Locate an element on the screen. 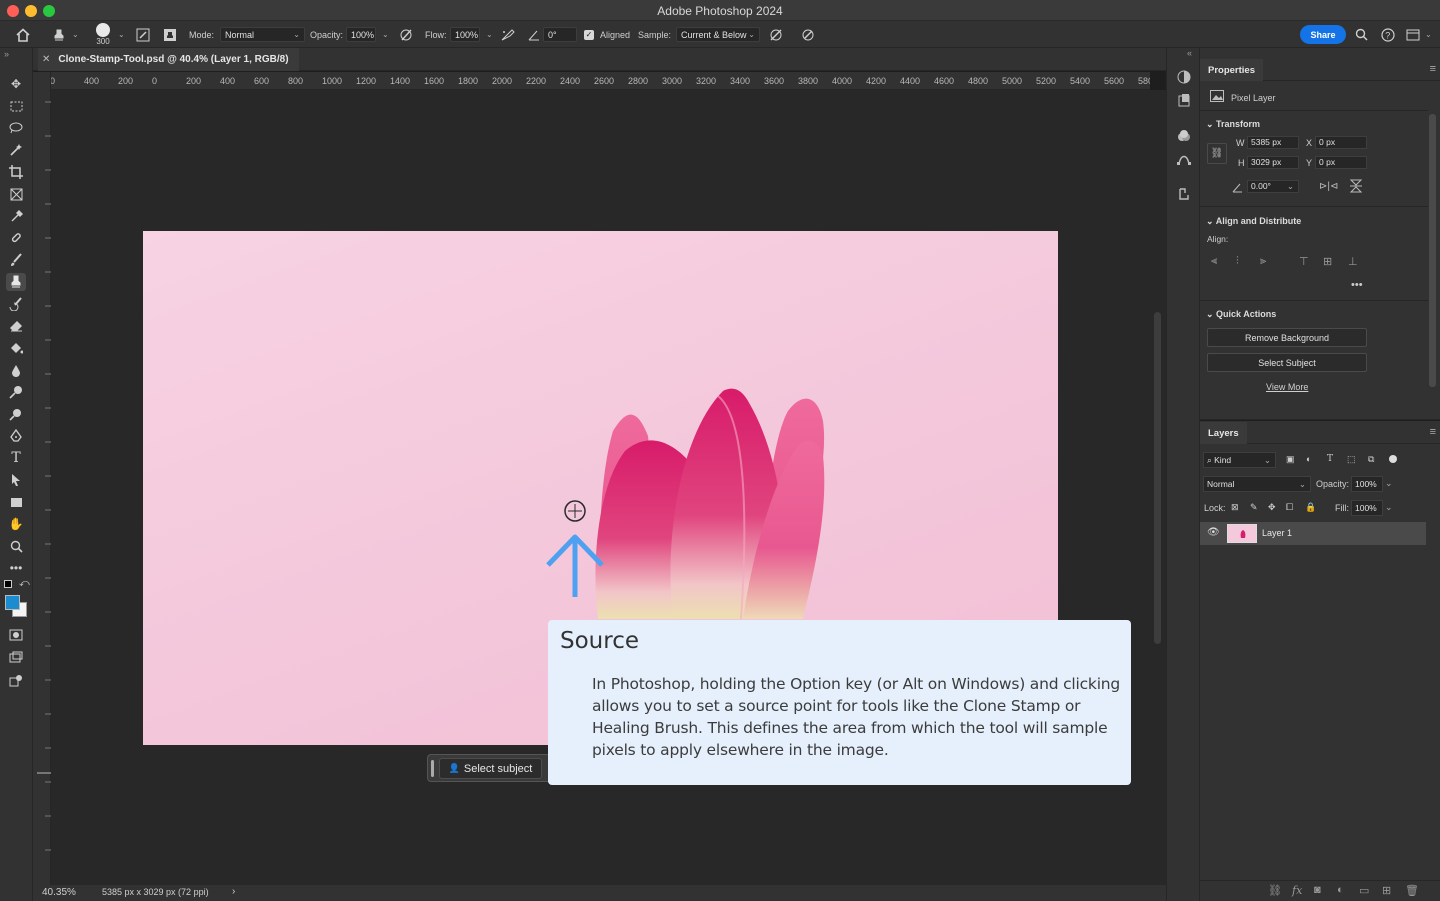 This screenshot has width=1440, height=901. layer-row: 👁 Layer 1 is located at coordinates (1313, 533).